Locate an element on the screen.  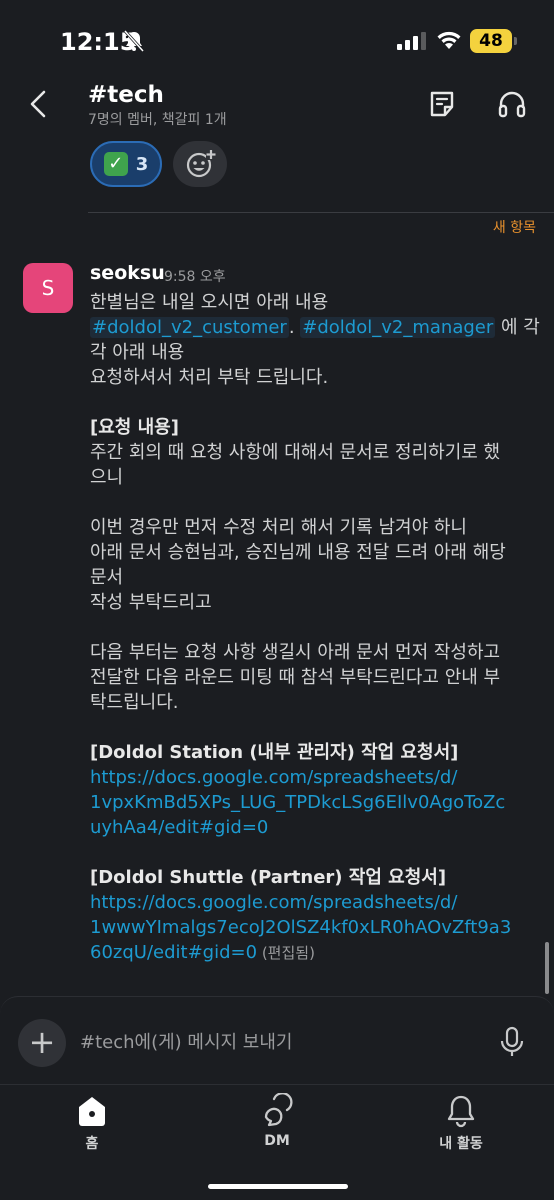
message-line: 작성 부탁드리고 is located at coordinates (151, 602).